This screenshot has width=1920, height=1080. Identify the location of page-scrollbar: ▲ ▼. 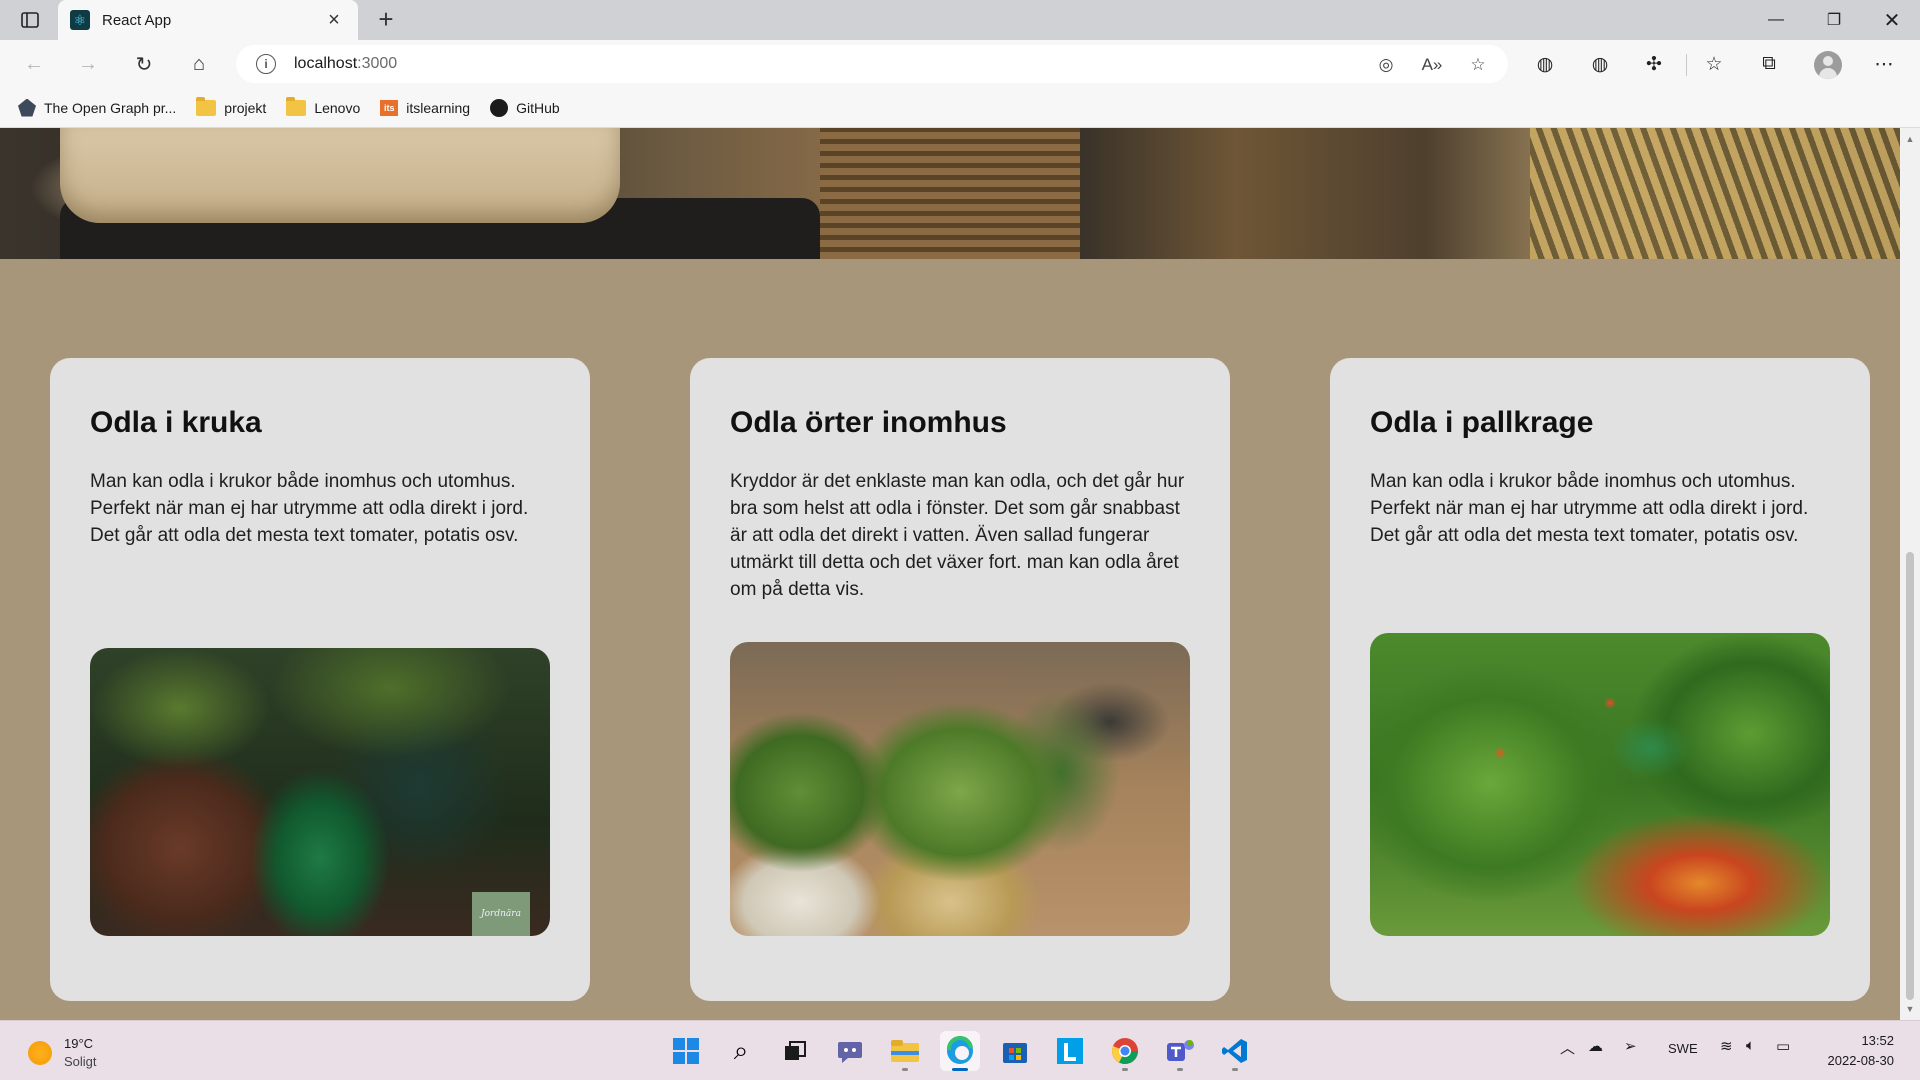
(1910, 574).